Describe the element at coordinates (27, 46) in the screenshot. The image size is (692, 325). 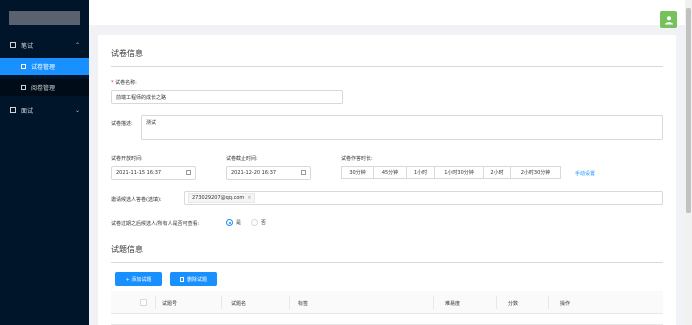
I see `sidebar-group-label: 笔试` at that location.